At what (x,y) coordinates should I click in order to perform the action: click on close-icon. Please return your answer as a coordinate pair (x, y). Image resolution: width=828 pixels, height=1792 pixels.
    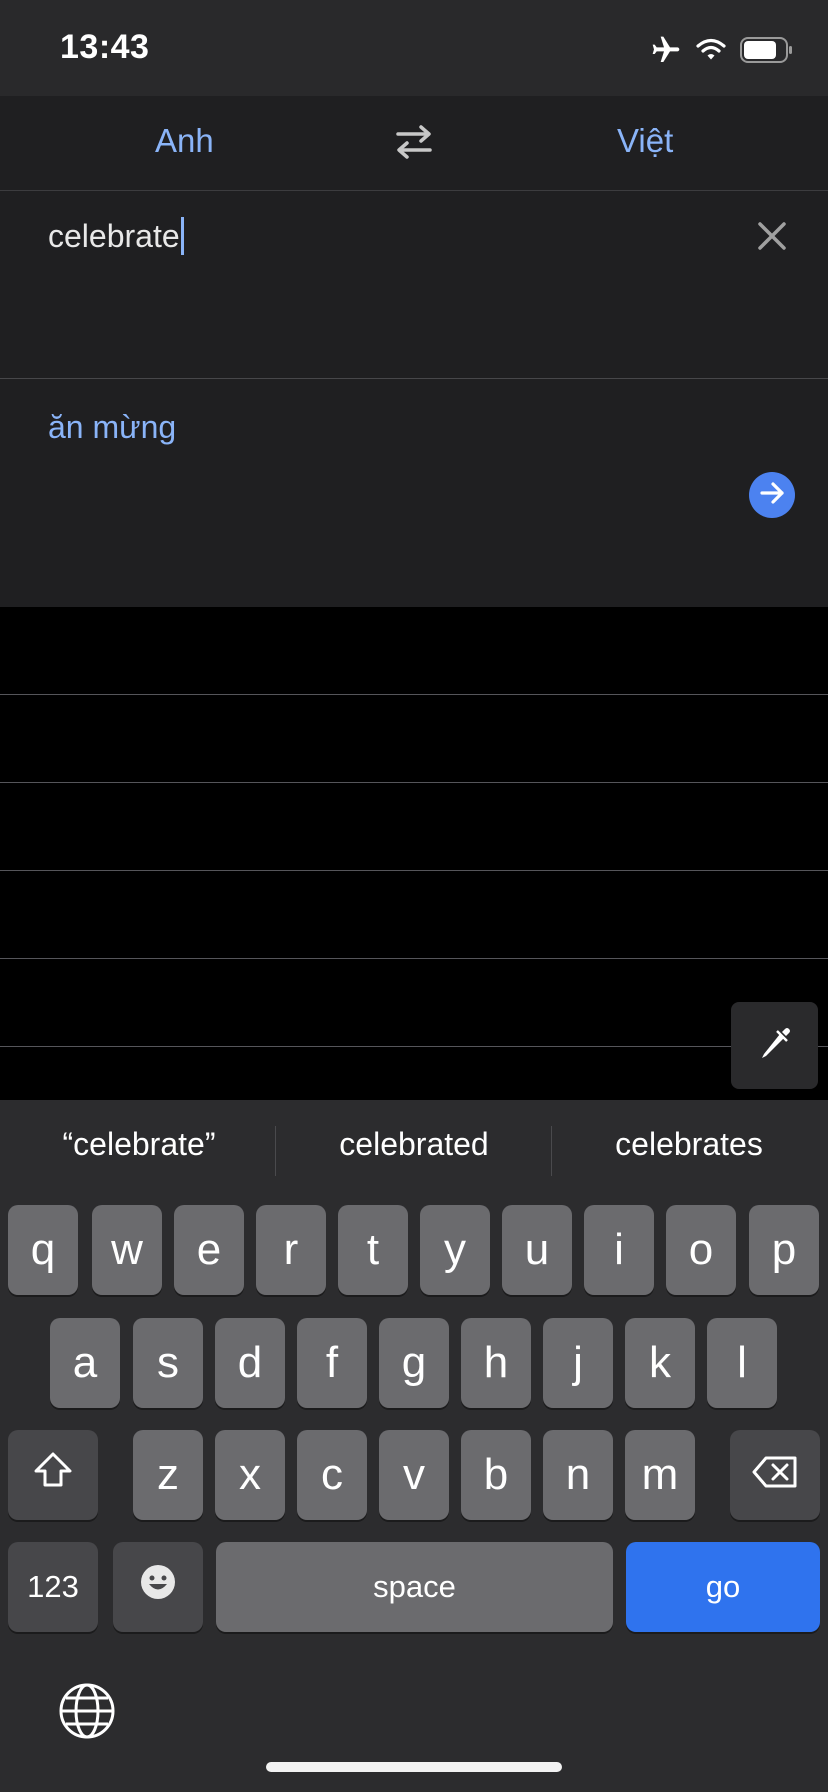
    Looking at the image, I should click on (772, 241).